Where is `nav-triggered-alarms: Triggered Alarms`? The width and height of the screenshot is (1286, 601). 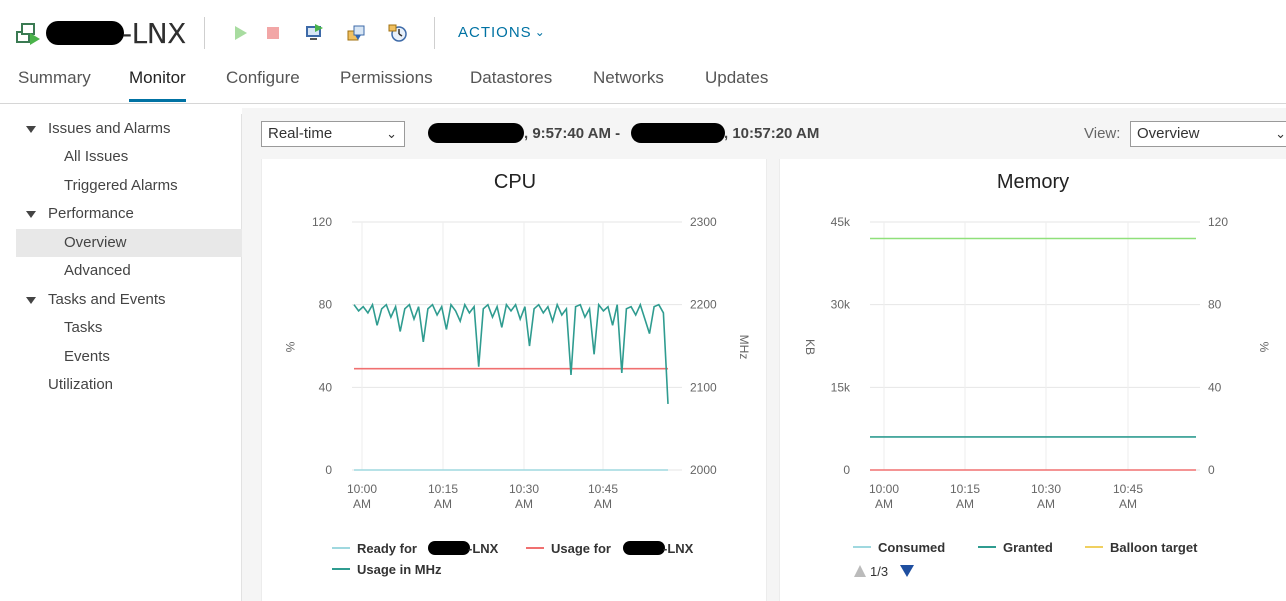 nav-triggered-alarms: Triggered Alarms is located at coordinates (129, 186).